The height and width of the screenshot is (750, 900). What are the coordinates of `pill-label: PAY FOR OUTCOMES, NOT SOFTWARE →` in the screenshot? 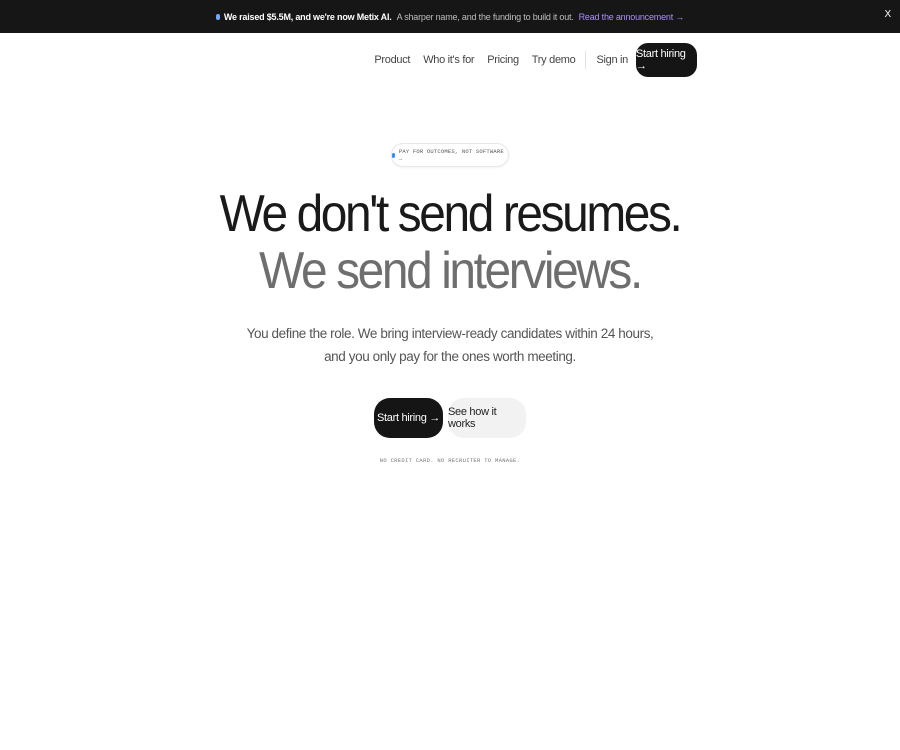 It's located at (451, 155).